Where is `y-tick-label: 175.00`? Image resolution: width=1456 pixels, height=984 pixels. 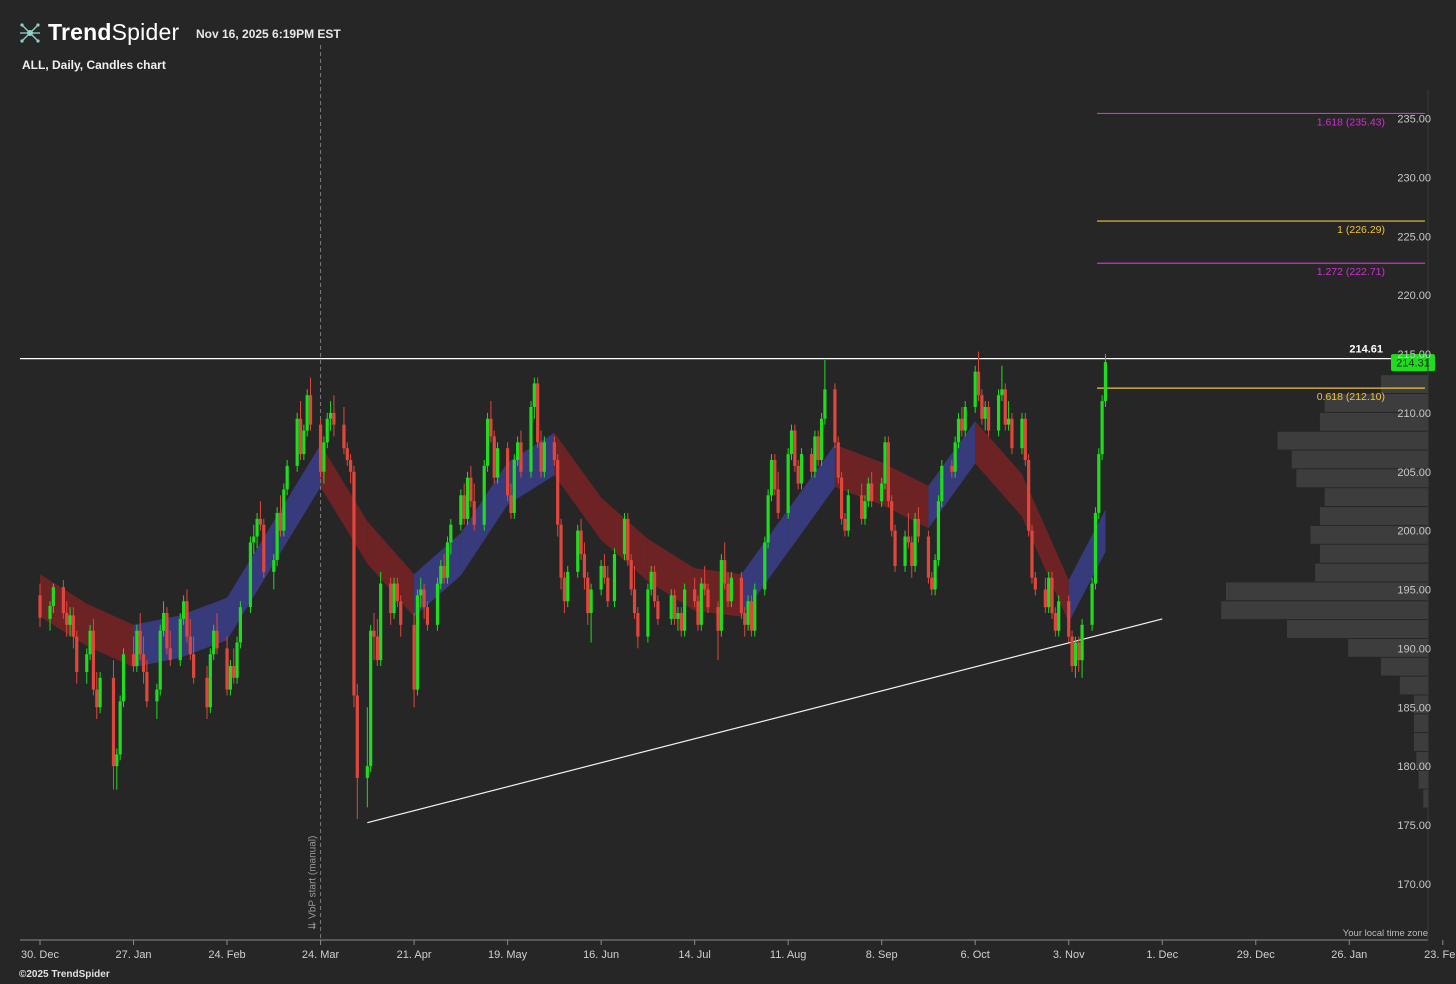 y-tick-label: 175.00 is located at coordinates (1414, 826).